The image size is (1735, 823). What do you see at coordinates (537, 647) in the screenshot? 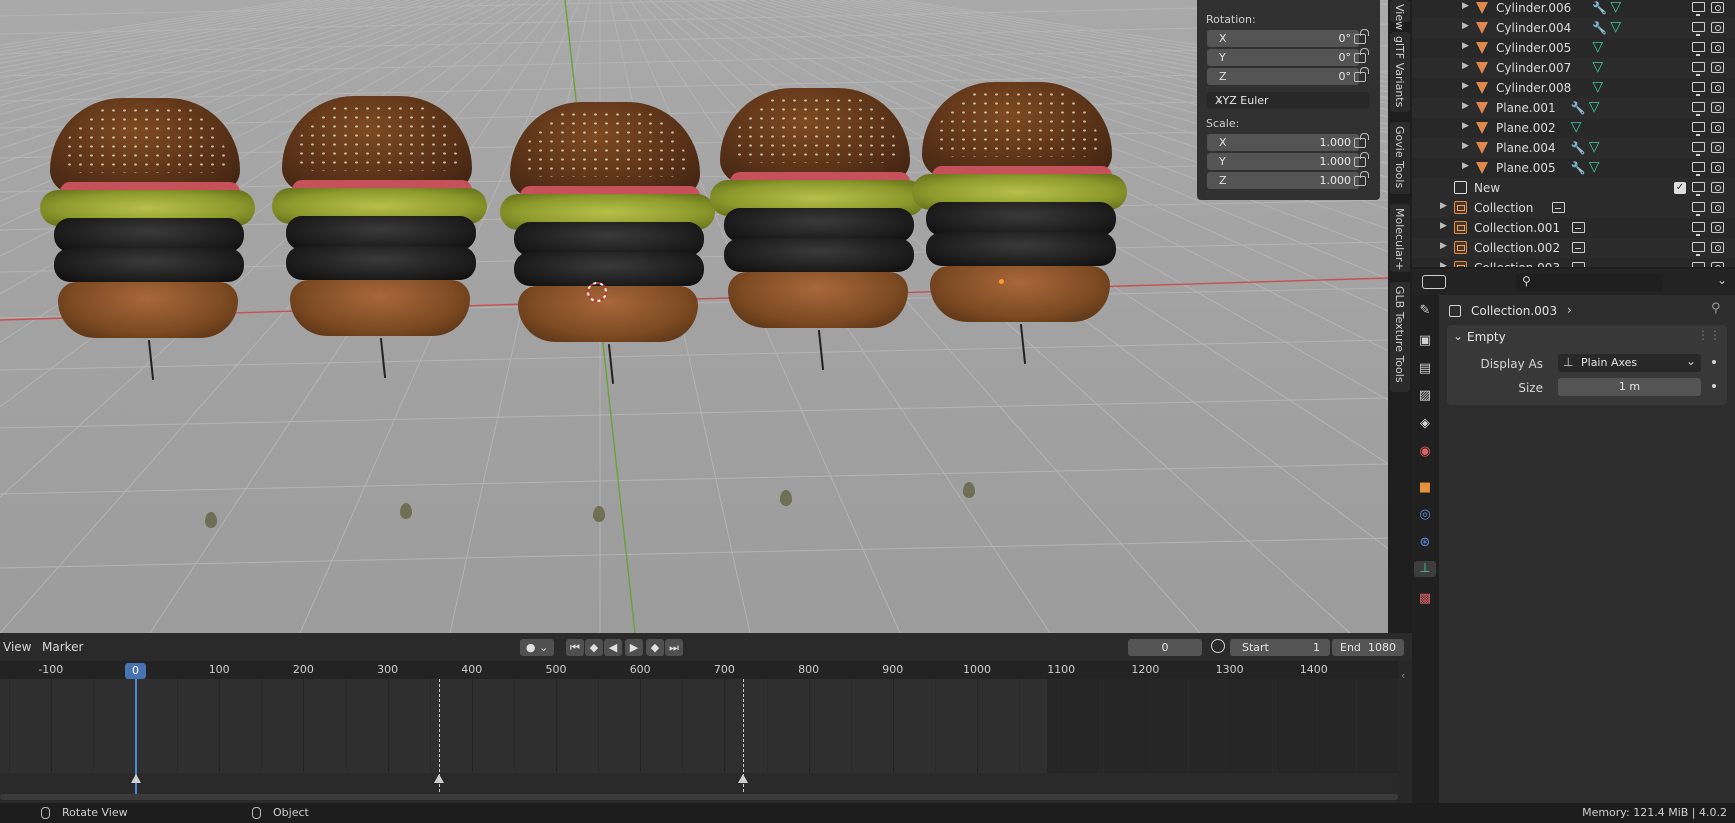
I see `keying-button: ● ⌄` at bounding box center [537, 647].